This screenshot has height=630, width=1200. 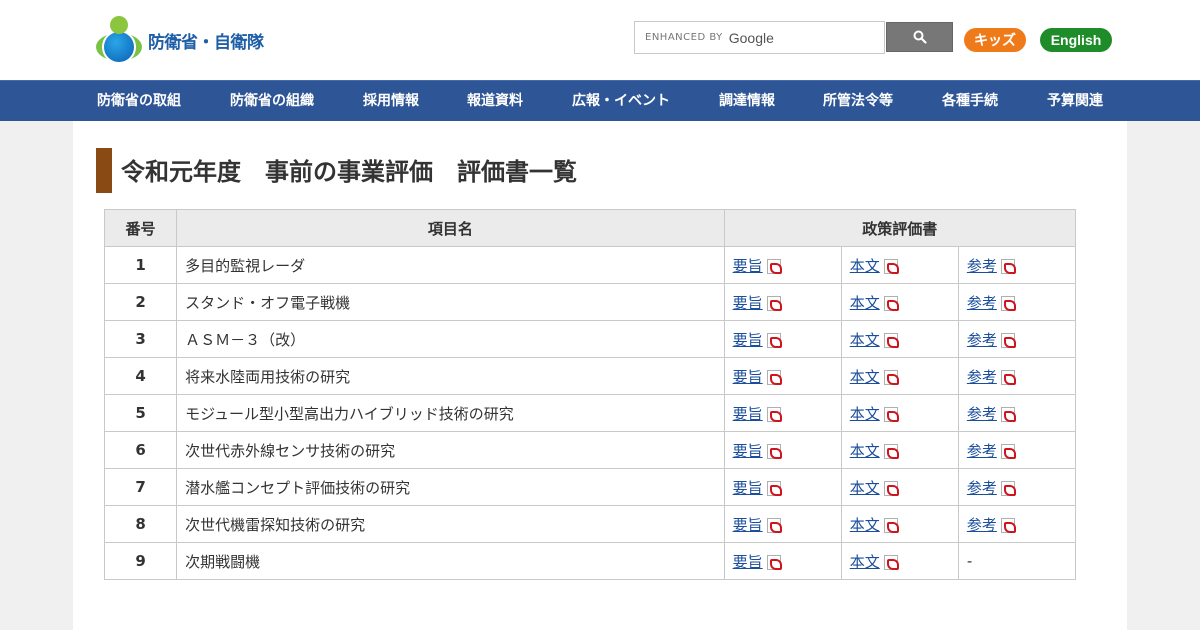 I want to click on header-number: 番号, so click(x=140, y=228).